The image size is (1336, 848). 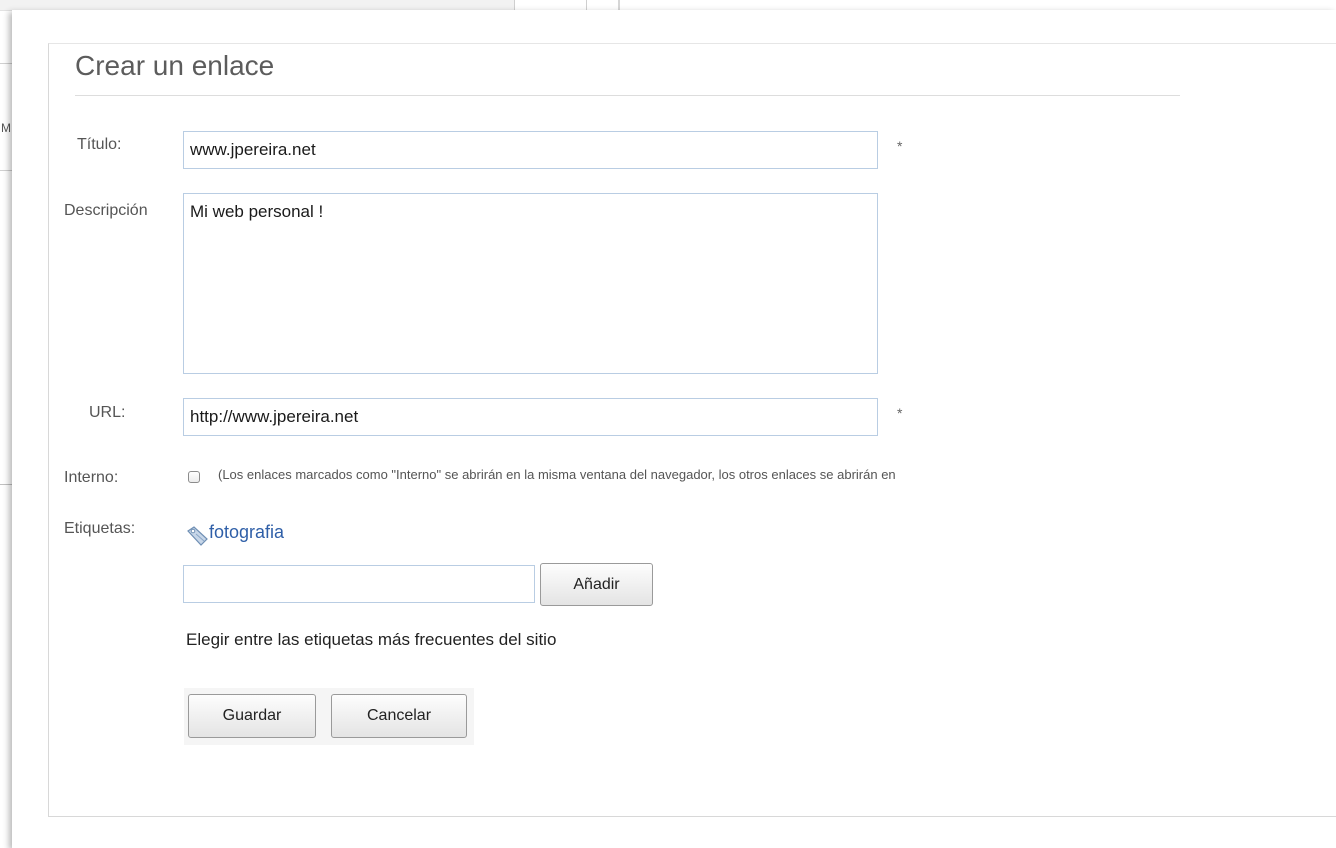 I want to click on description-textarea: Mi web personal !, so click(x=530, y=283).